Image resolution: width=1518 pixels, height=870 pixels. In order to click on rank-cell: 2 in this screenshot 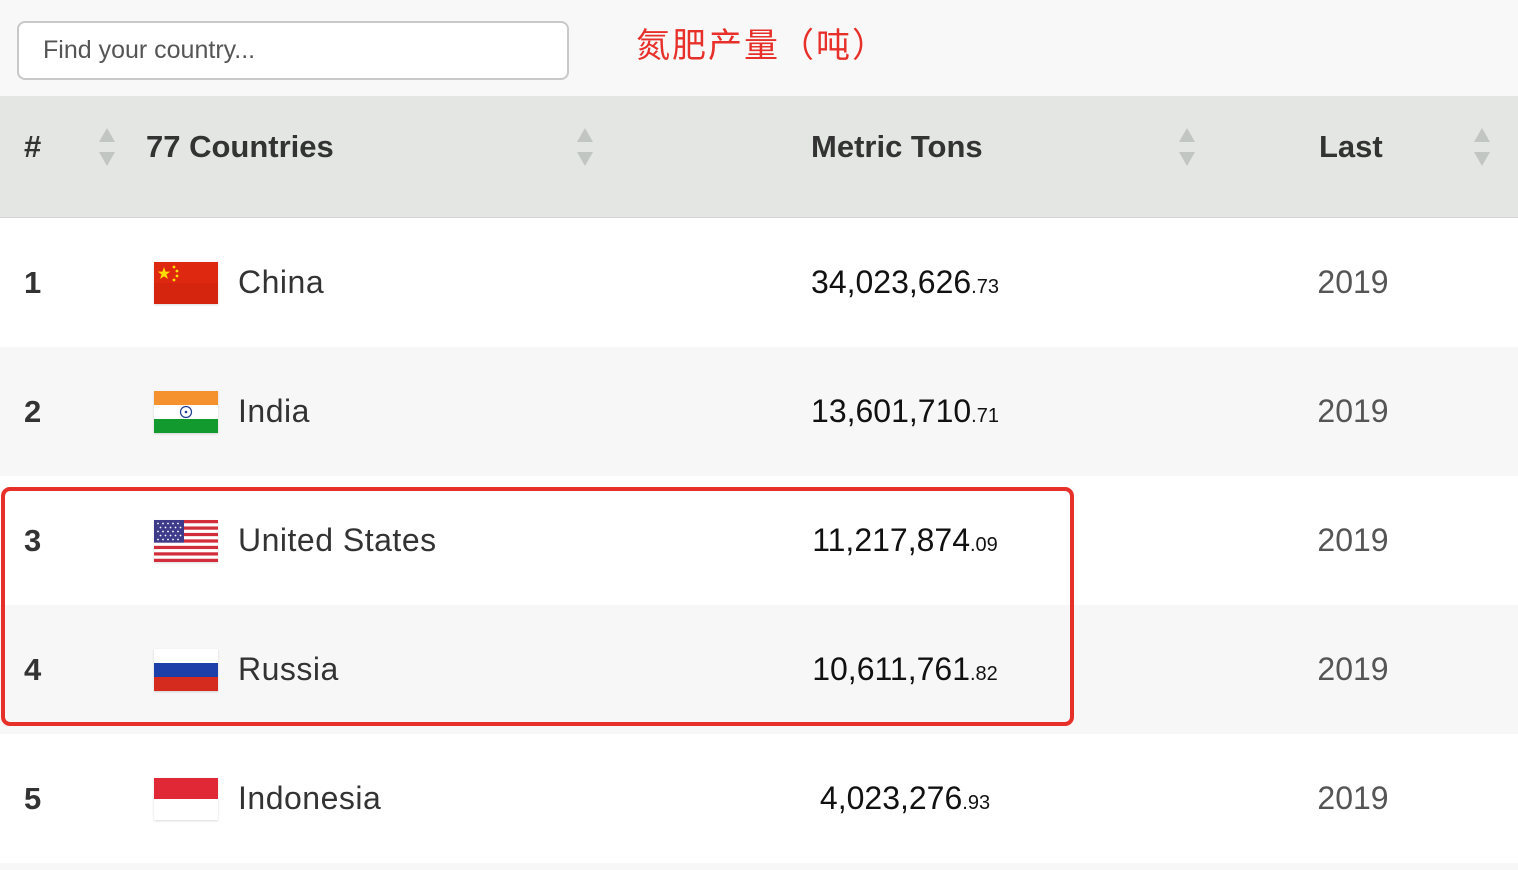, I will do `click(33, 411)`.